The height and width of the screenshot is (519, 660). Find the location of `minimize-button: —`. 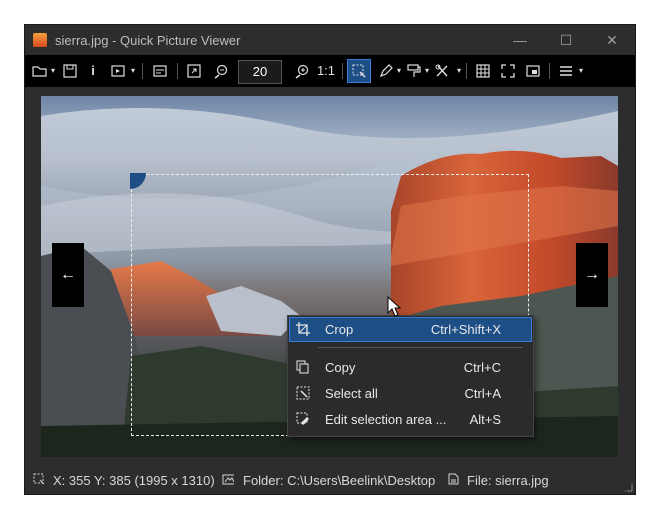

minimize-button: — is located at coordinates (520, 40).